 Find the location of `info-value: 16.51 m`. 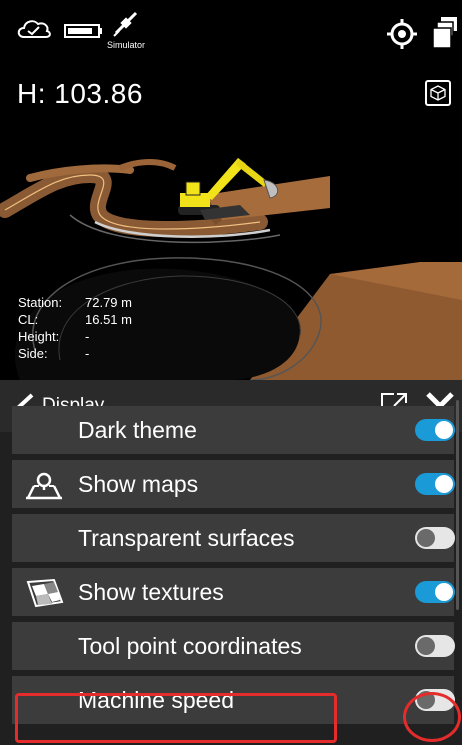

info-value: 16.51 m is located at coordinates (108, 319).